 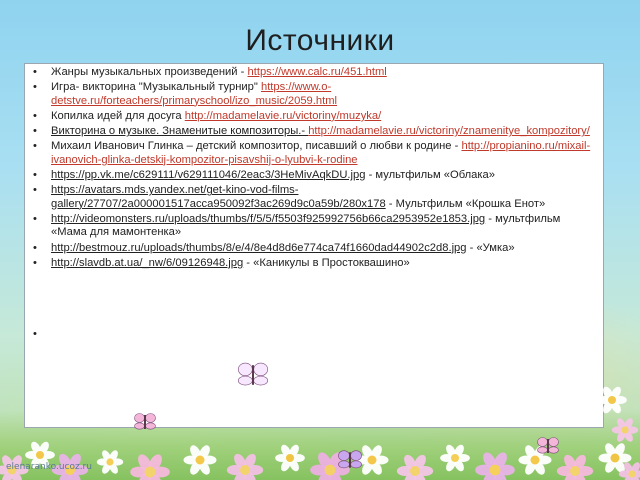 What do you see at coordinates (49, 467) in the screenshot?
I see `watermark-text: elenaranko.ucoz.ru` at bounding box center [49, 467].